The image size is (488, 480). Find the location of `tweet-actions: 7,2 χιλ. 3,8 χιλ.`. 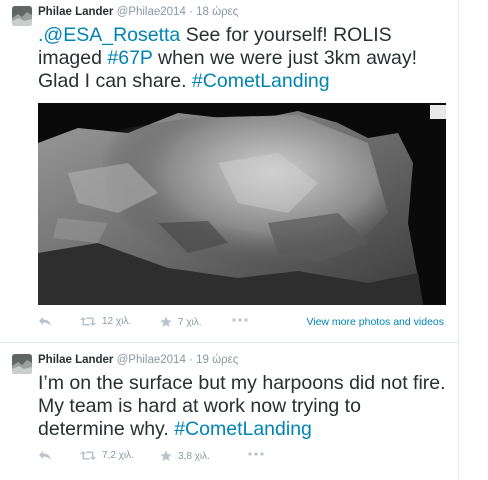

tweet-actions: 7,2 χιλ. 3,8 χιλ. is located at coordinates (244, 458).